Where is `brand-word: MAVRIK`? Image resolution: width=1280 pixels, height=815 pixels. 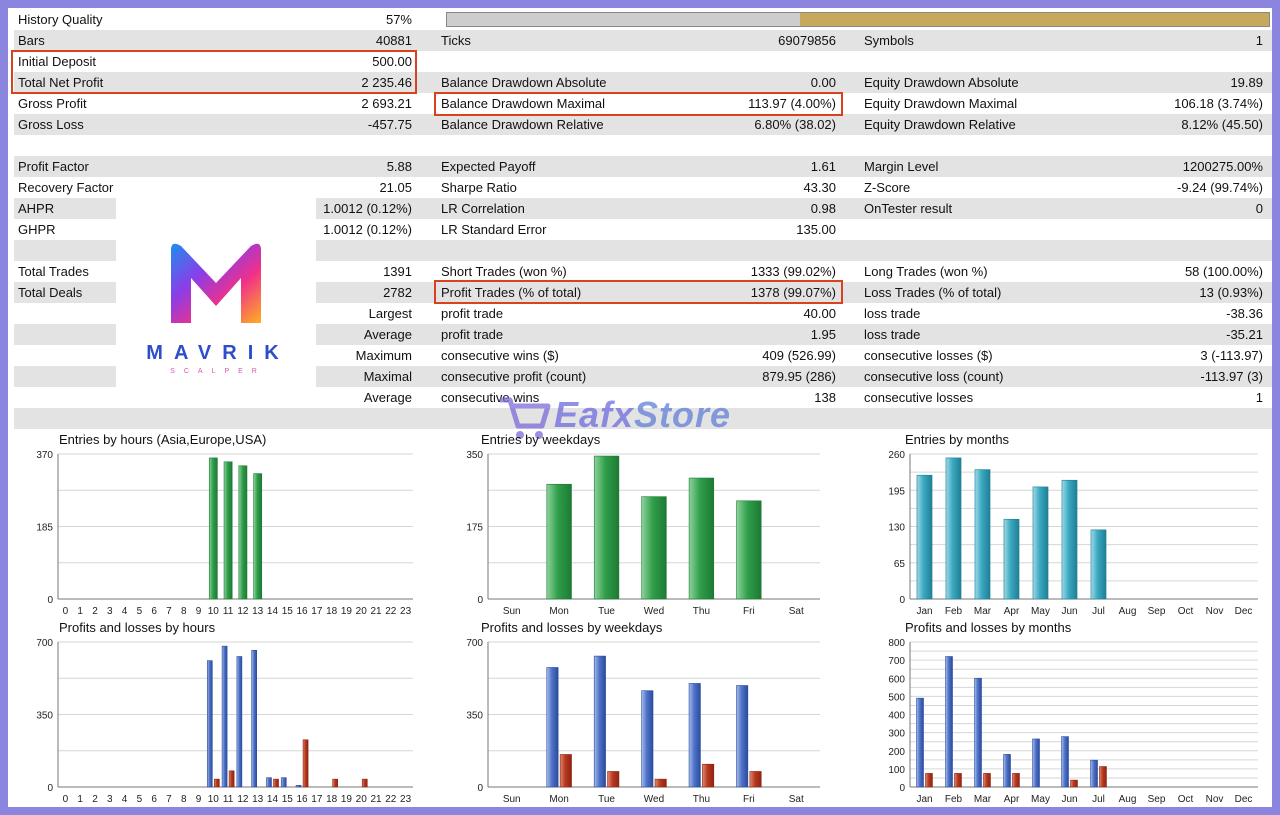
brand-word: MAVRIK is located at coordinates (218, 353).